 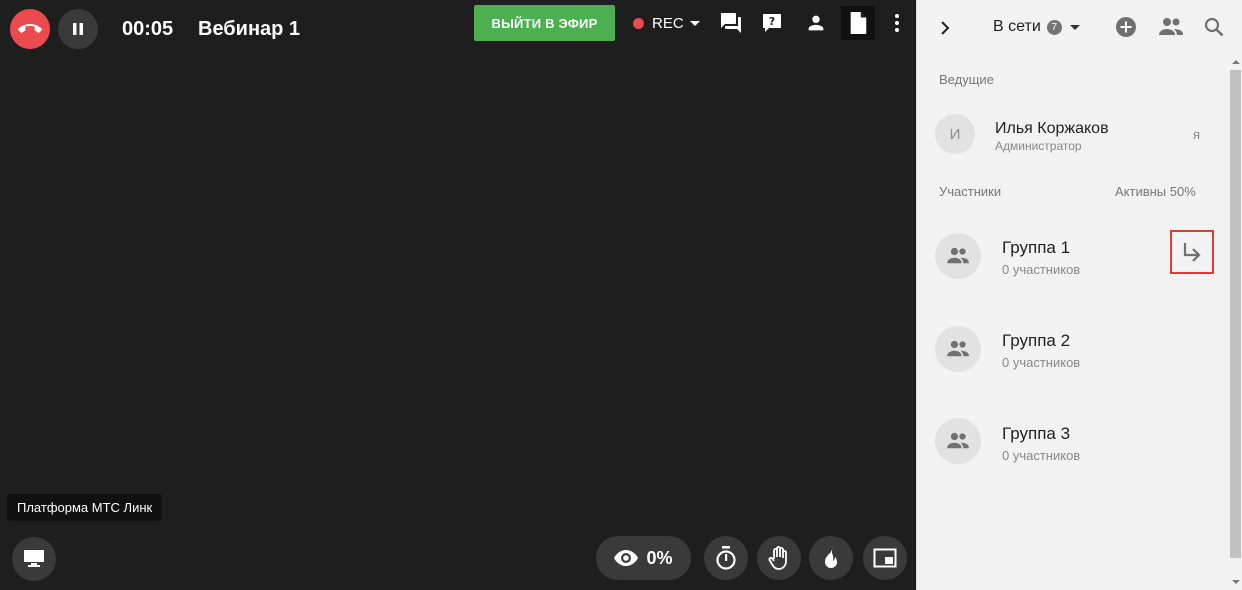 I want to click on online-filter-dropdown: В сети 7, so click(x=1036, y=27).